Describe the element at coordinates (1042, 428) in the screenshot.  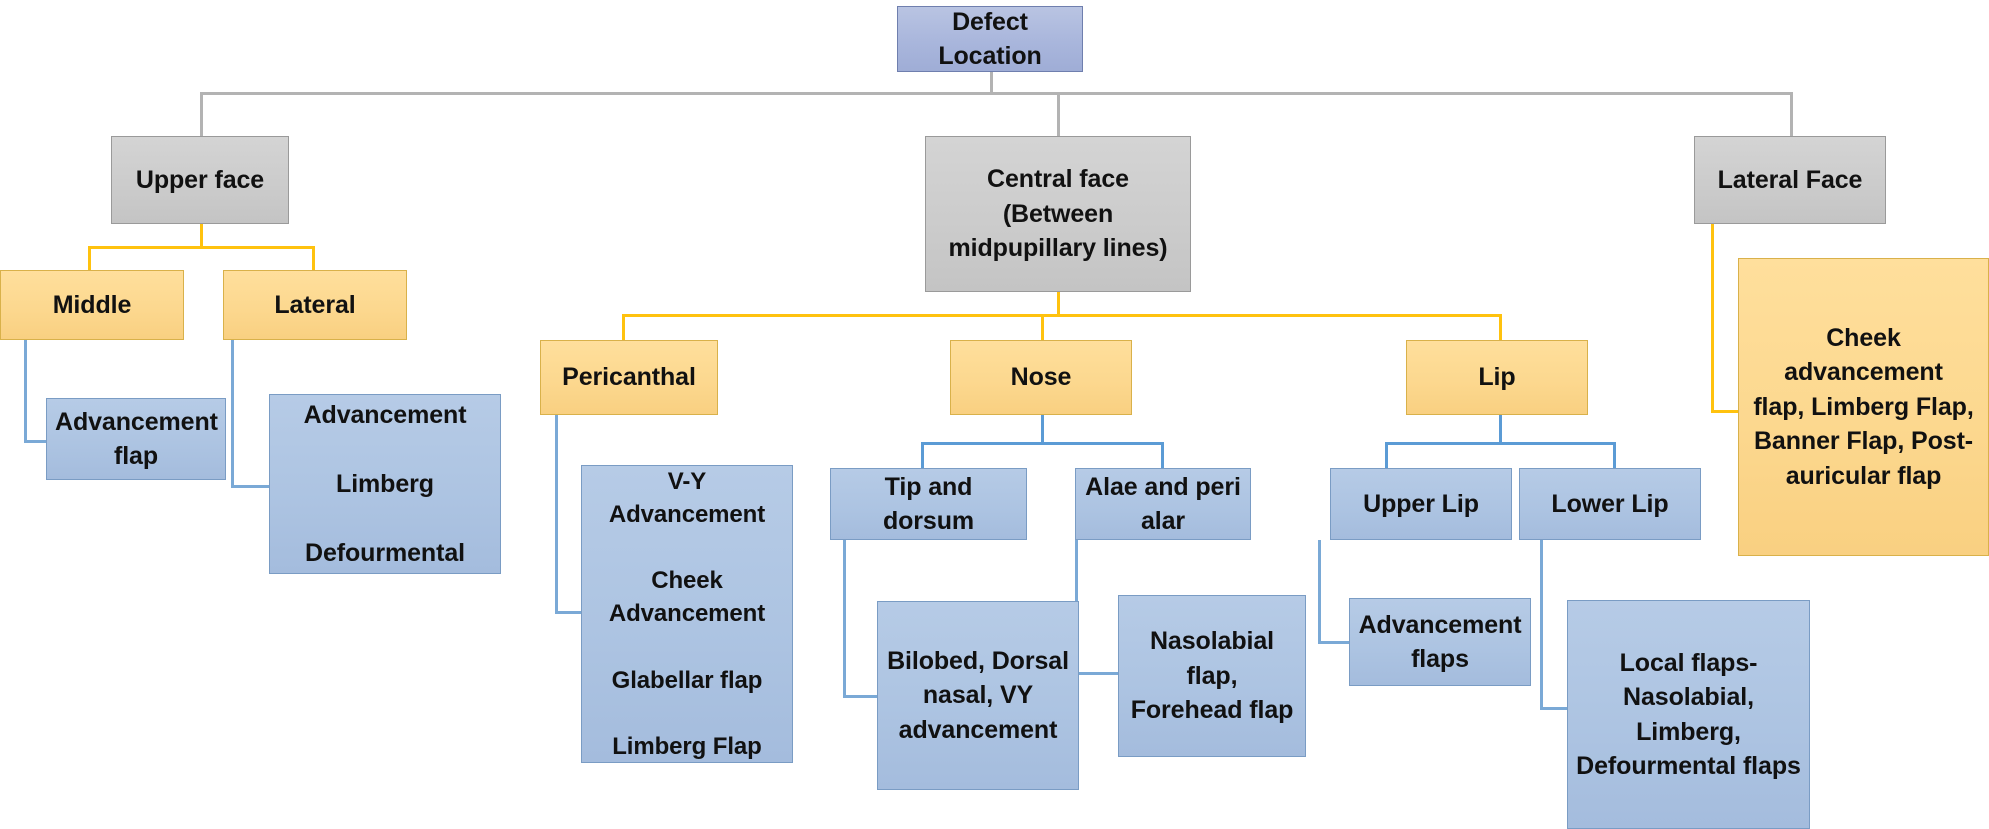
I see `connector-nose-stem` at that location.